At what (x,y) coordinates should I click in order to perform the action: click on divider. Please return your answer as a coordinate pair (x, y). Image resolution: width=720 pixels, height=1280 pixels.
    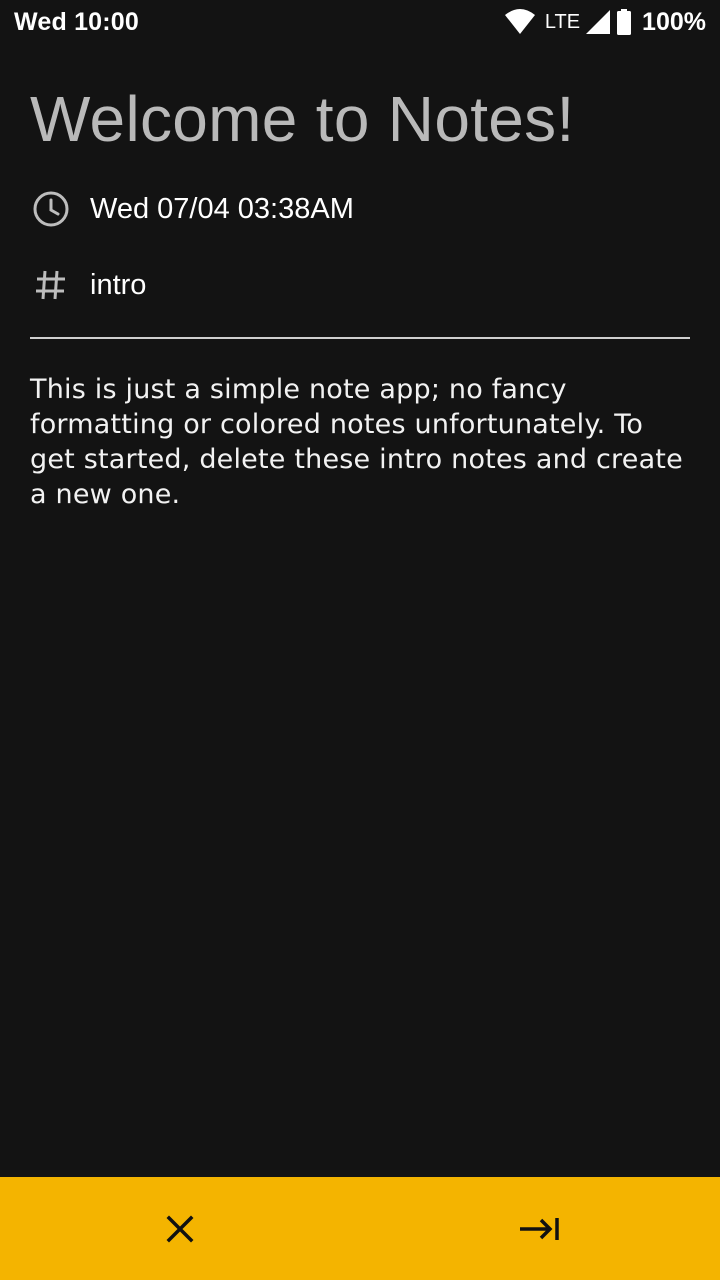
    Looking at the image, I should click on (360, 338).